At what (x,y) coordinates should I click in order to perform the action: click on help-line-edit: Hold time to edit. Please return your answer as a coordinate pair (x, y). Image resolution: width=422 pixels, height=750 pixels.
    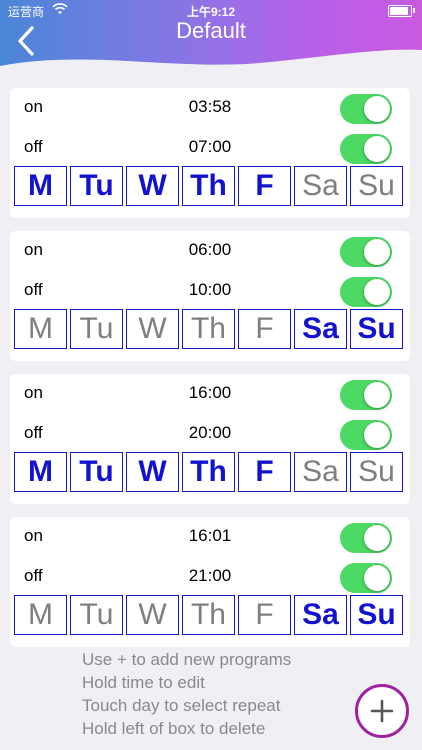
    Looking at the image, I should click on (143, 682).